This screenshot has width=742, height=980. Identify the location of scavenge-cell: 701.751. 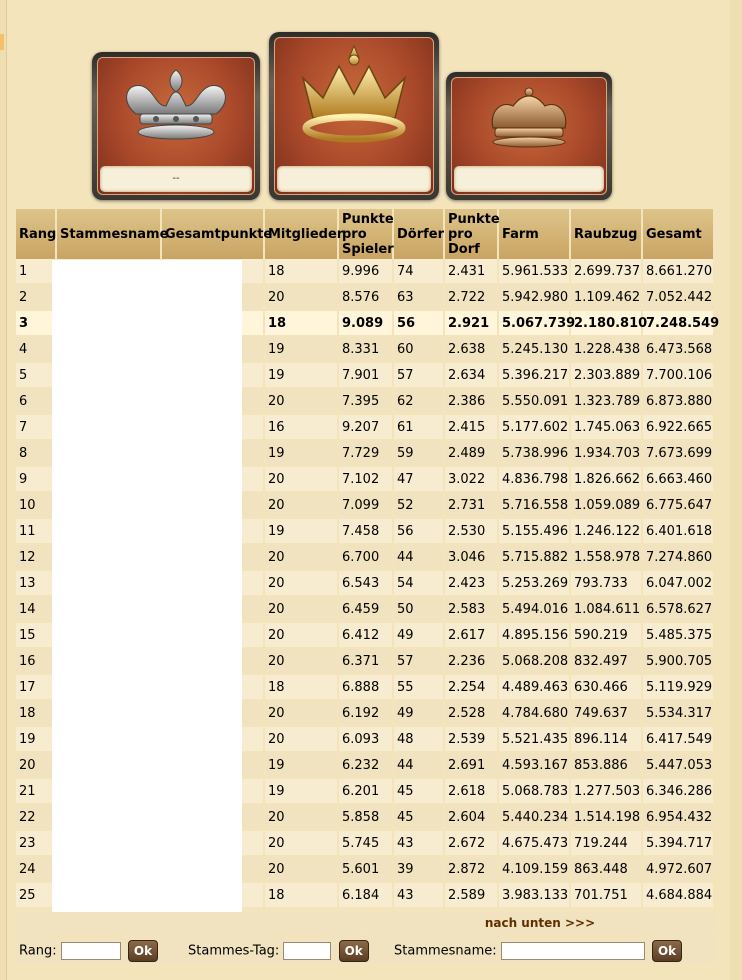
(606, 895).